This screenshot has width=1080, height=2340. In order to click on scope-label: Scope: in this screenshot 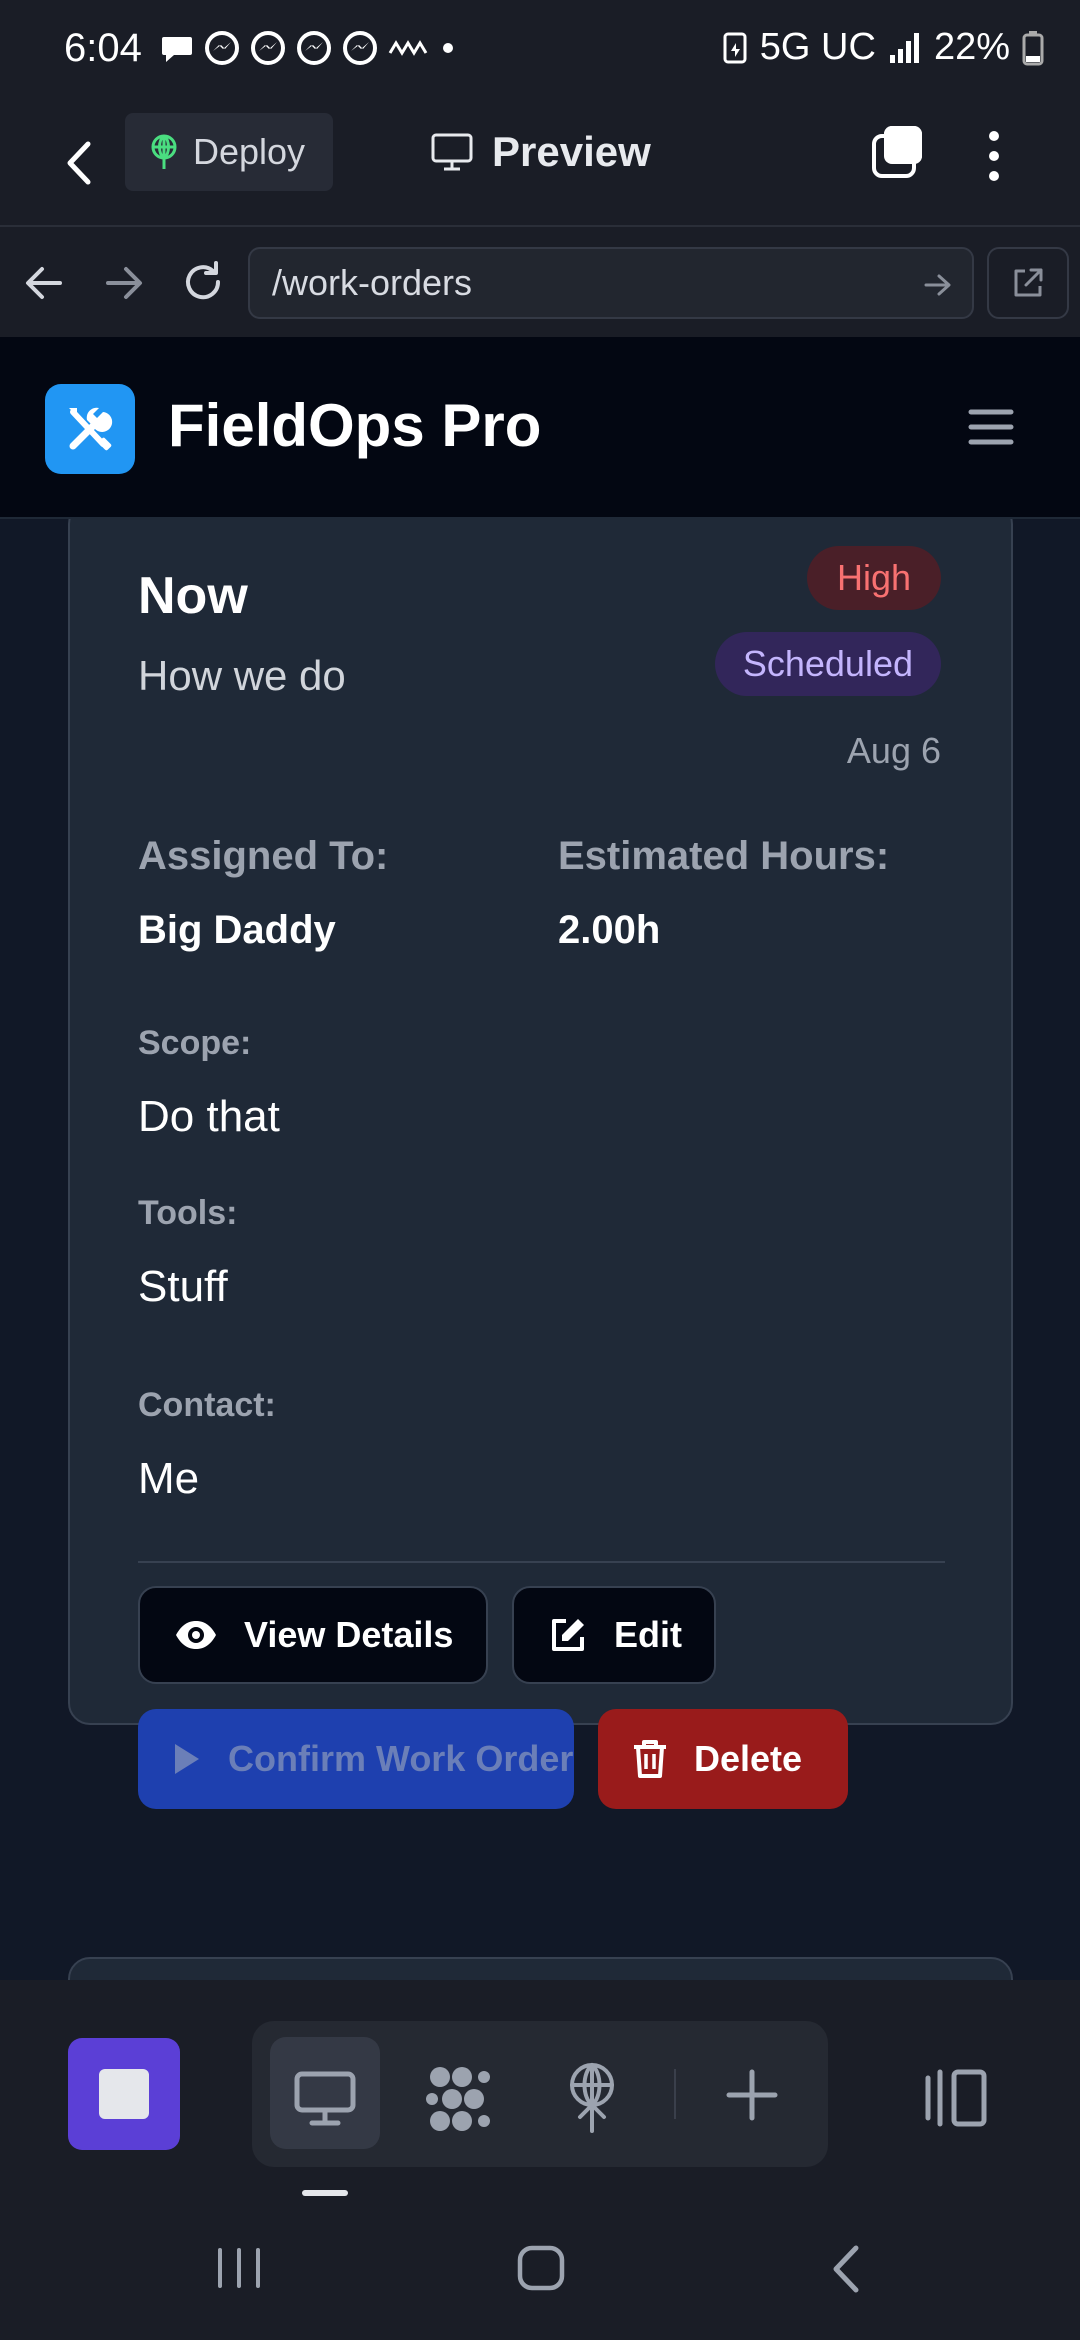, I will do `click(195, 1043)`.